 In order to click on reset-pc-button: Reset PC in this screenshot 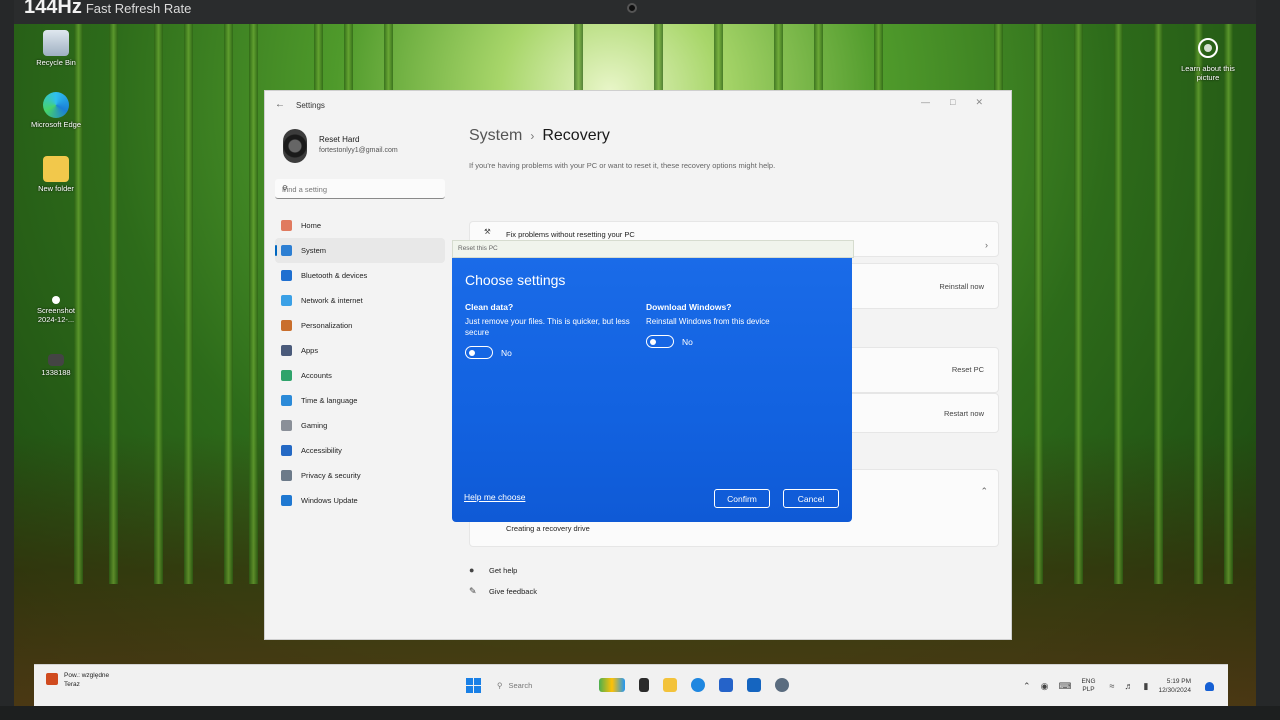, I will do `click(968, 369)`.